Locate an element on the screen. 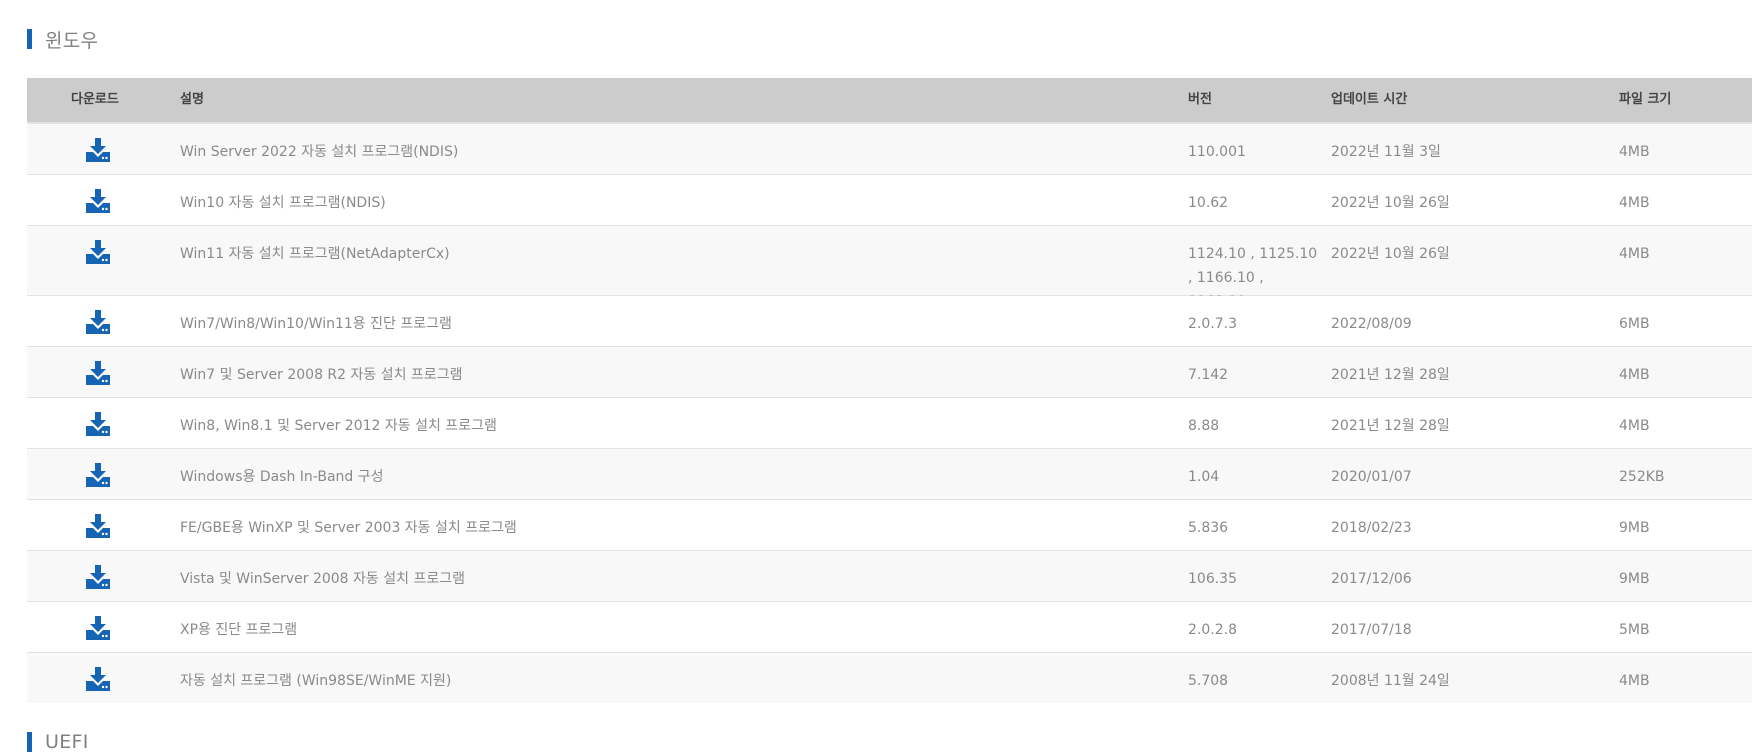 Image resolution: width=1752 pixels, height=754 pixels. row-updated: 2020/01/07 is located at coordinates (1371, 477).